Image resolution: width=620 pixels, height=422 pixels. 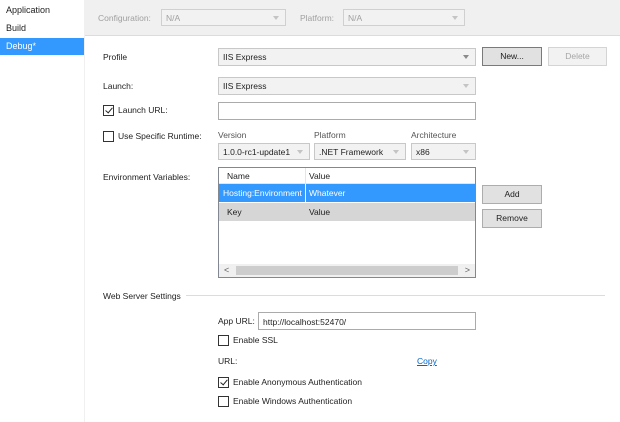 What do you see at coordinates (434, 135) in the screenshot?
I see `architecture-header: Architecture` at bounding box center [434, 135].